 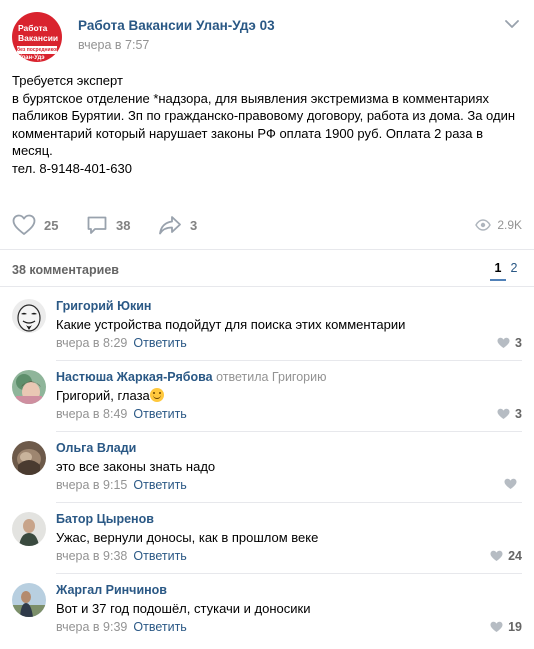 I want to click on page-2-link: 2, so click(x=514, y=271).